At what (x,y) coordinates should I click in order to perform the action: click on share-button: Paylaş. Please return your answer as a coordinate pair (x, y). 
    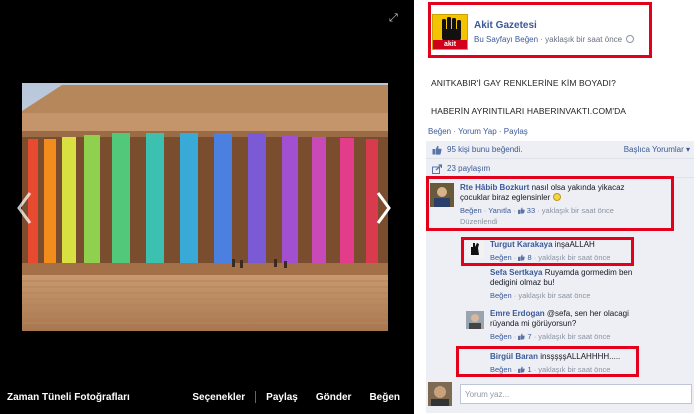
    Looking at the image, I should click on (282, 397).